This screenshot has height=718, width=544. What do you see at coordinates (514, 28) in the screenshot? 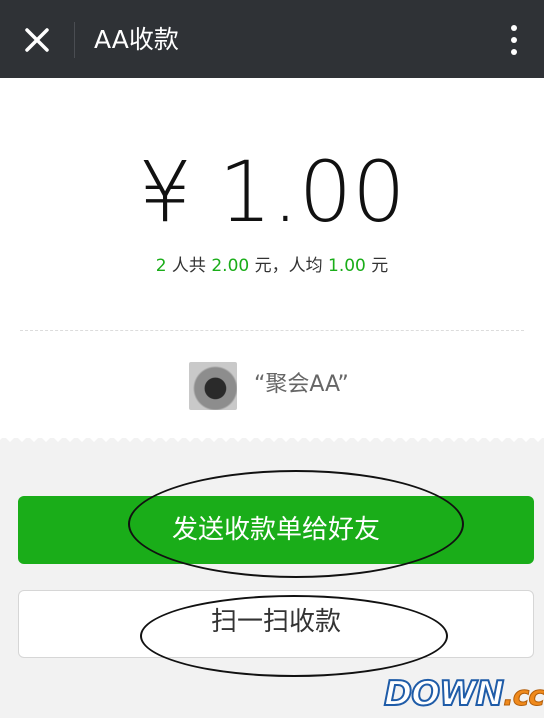
I see `more-vertical-icon` at bounding box center [514, 28].